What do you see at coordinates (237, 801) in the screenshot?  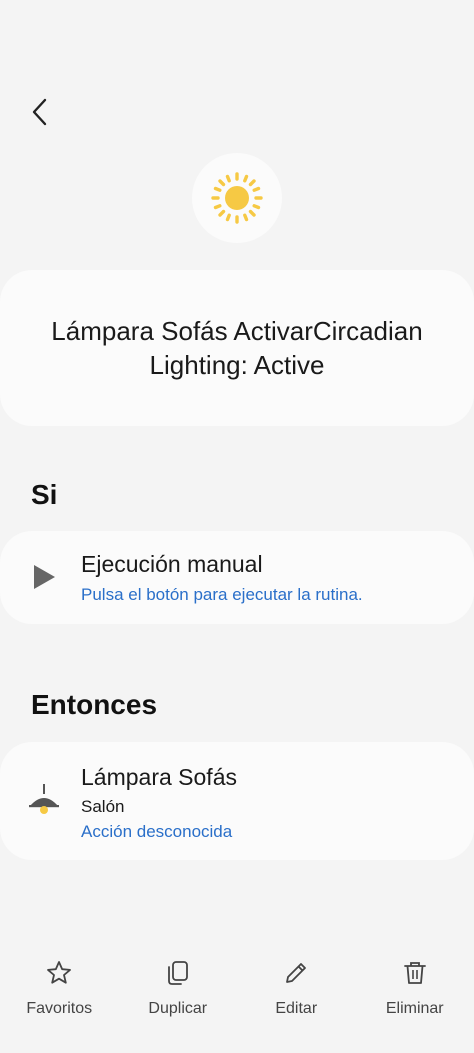 I see `action-card: Lámpara Sofás Salón Acción desconocida` at bounding box center [237, 801].